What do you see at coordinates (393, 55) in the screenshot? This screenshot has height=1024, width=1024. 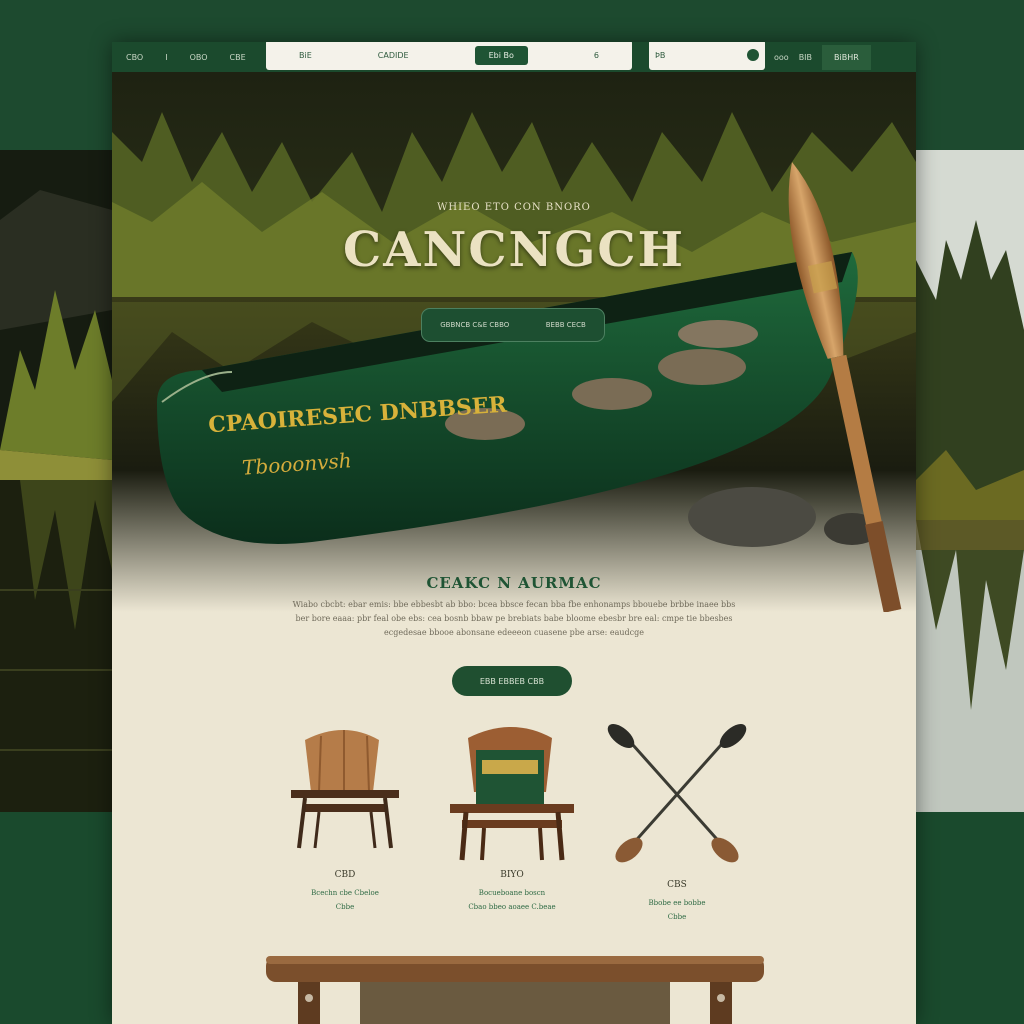 I see `nav-item: CADIDE` at bounding box center [393, 55].